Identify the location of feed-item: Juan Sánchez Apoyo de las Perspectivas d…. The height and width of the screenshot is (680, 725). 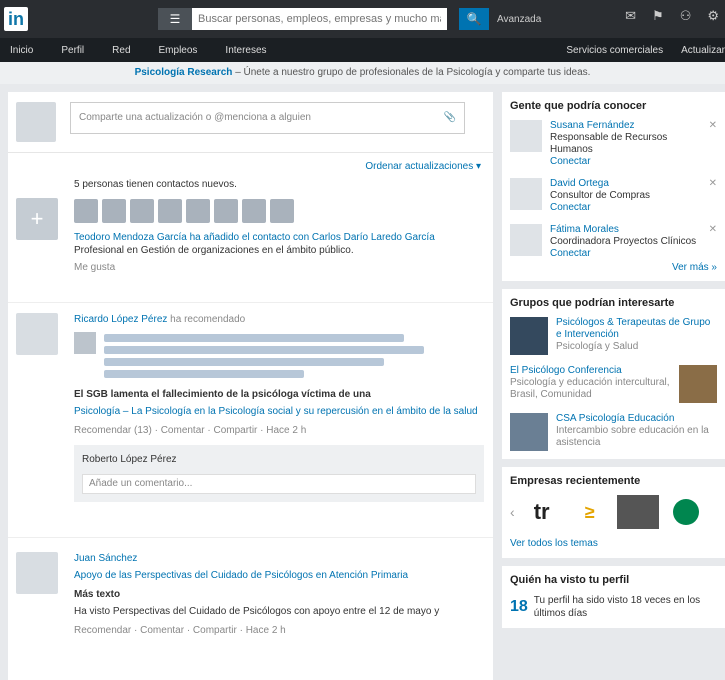
(250, 602).